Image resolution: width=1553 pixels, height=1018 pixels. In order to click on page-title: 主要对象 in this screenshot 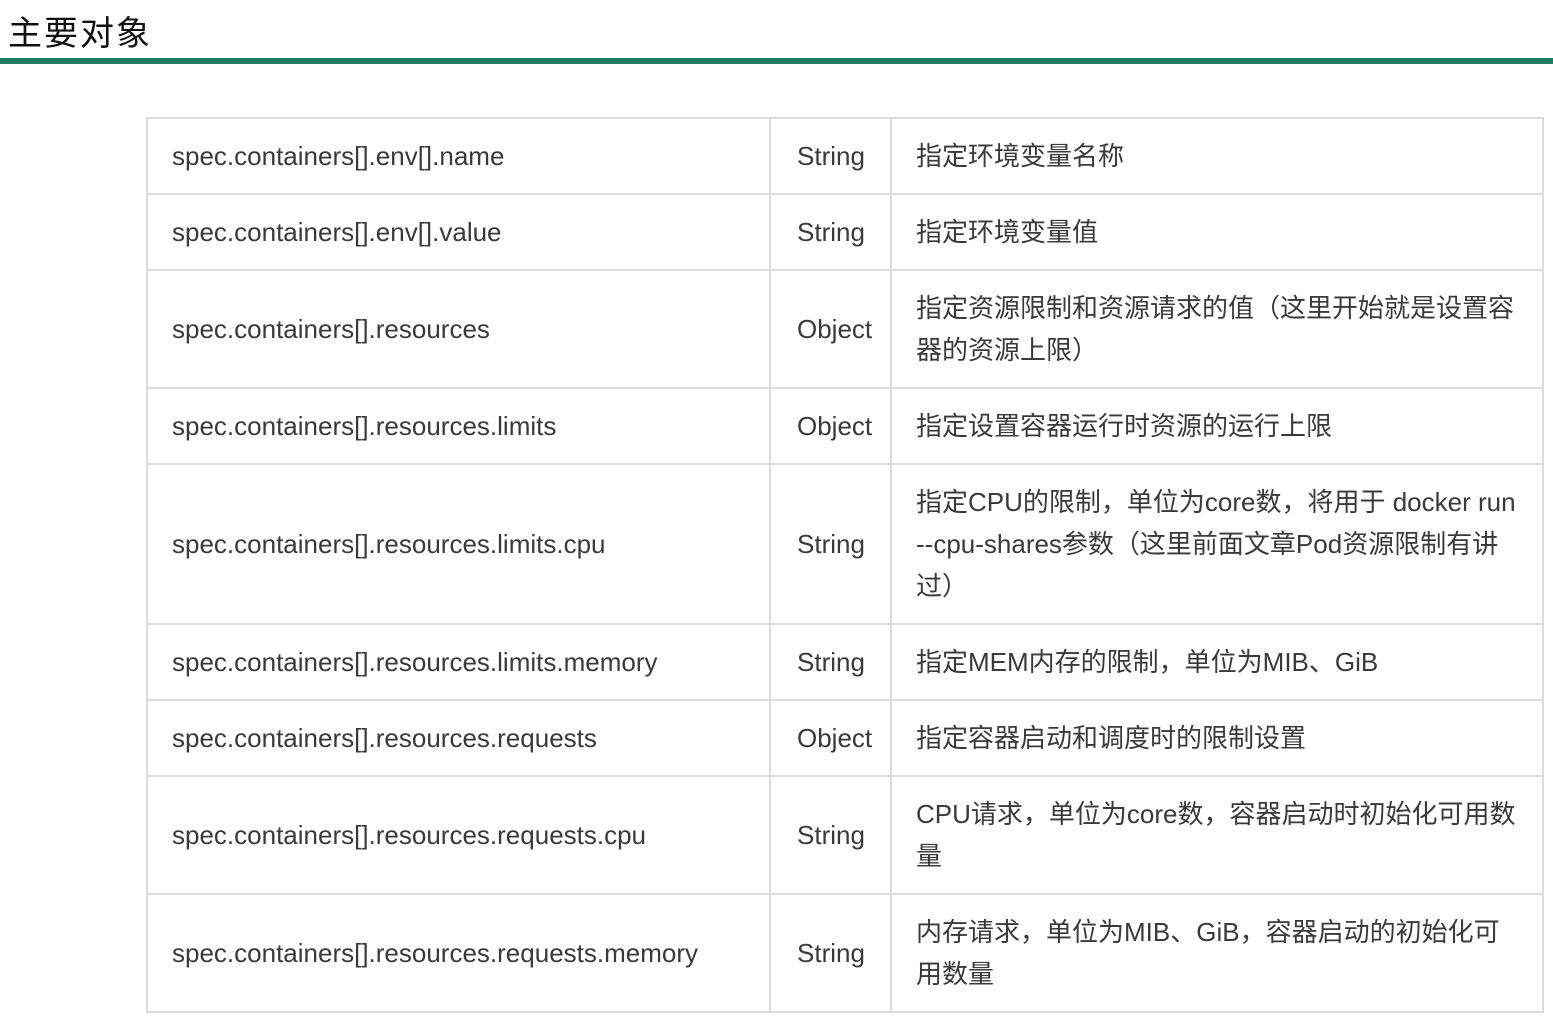, I will do `click(80, 34)`.